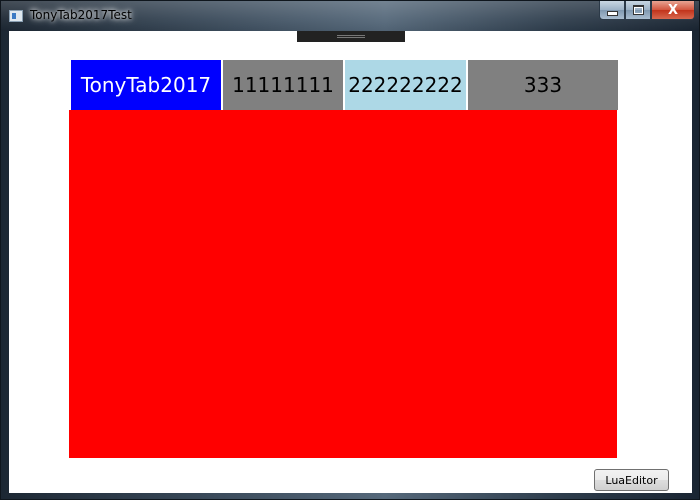 This screenshot has height=500, width=700. What do you see at coordinates (631, 480) in the screenshot?
I see `lua-editor-button: LuaEditor` at bounding box center [631, 480].